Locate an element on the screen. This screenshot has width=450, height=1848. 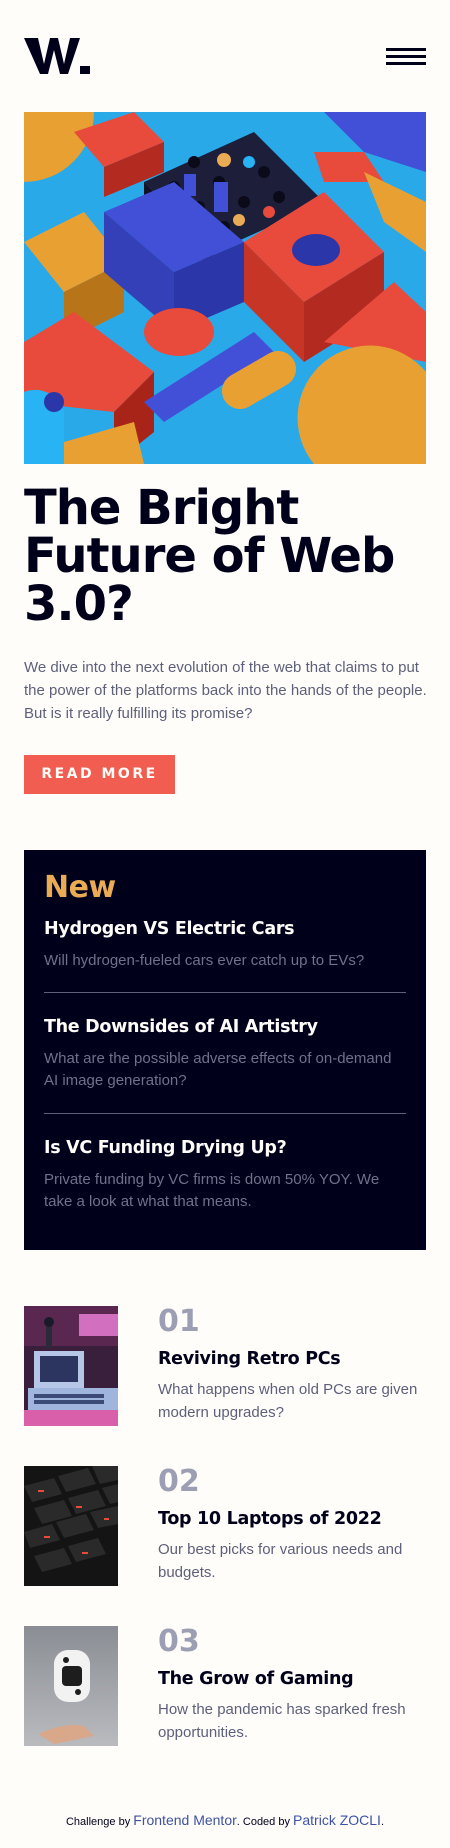
new-heading: New is located at coordinates (80, 887).